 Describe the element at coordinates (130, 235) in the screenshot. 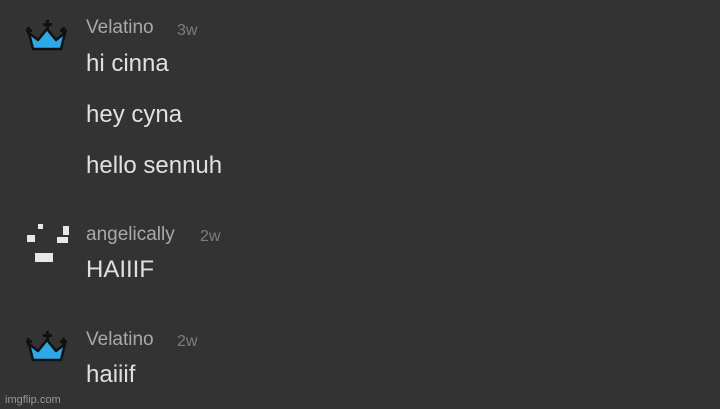

I see `username: angelically` at that location.